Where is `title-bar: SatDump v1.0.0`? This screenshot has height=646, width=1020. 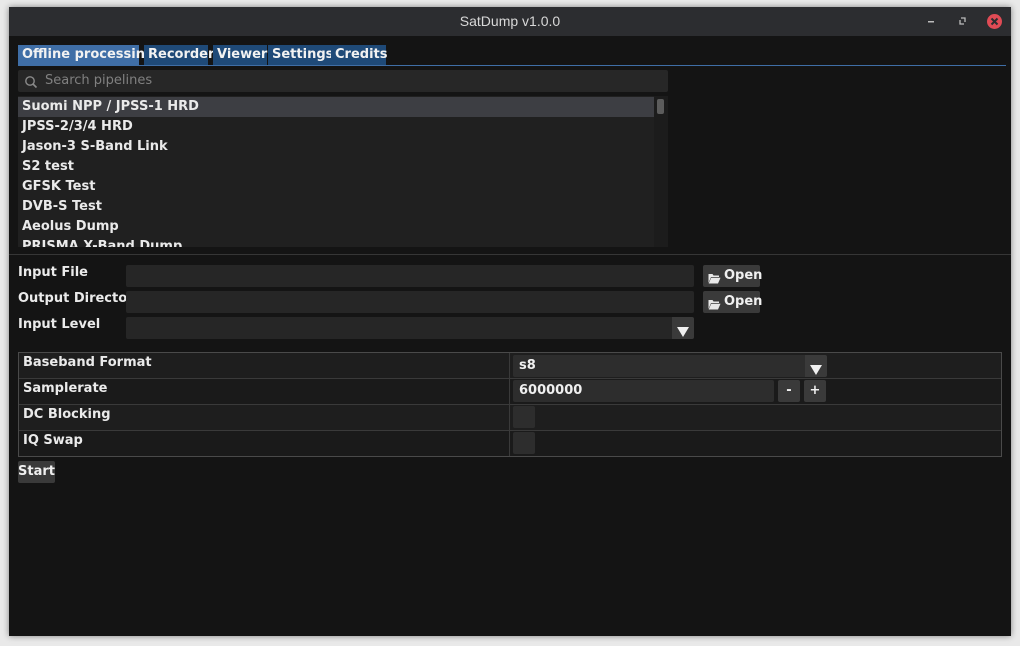 title-bar: SatDump v1.0.0 is located at coordinates (510, 21).